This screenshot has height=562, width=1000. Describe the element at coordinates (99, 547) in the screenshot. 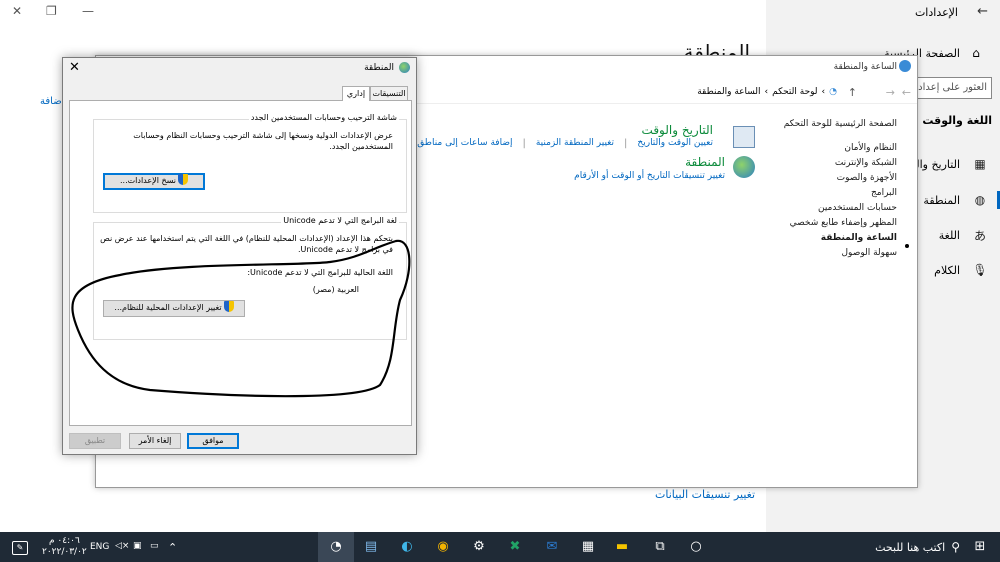

I see `language-indicator: ENG` at that location.